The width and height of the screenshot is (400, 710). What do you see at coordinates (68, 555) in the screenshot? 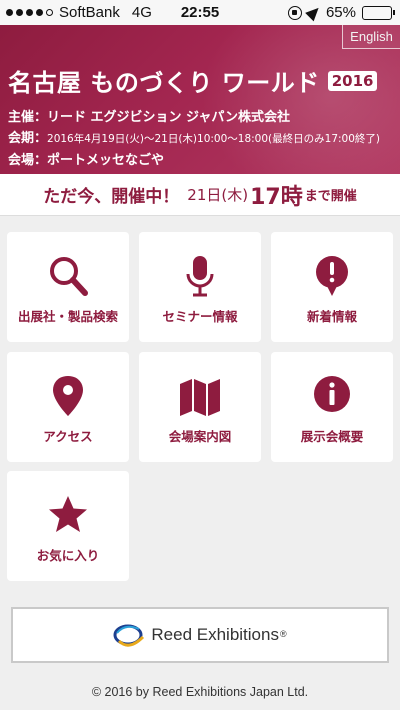
I see `tile-label: お気に入り` at bounding box center [68, 555].